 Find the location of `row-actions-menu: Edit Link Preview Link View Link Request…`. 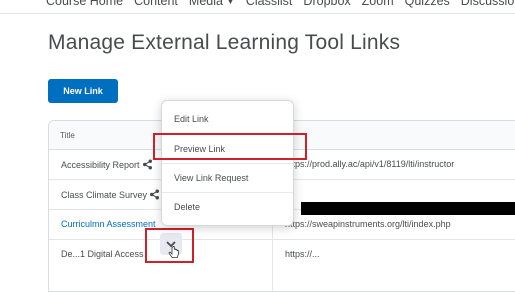

row-actions-menu: Edit Link Preview Link View Link Request… is located at coordinates (227, 163).